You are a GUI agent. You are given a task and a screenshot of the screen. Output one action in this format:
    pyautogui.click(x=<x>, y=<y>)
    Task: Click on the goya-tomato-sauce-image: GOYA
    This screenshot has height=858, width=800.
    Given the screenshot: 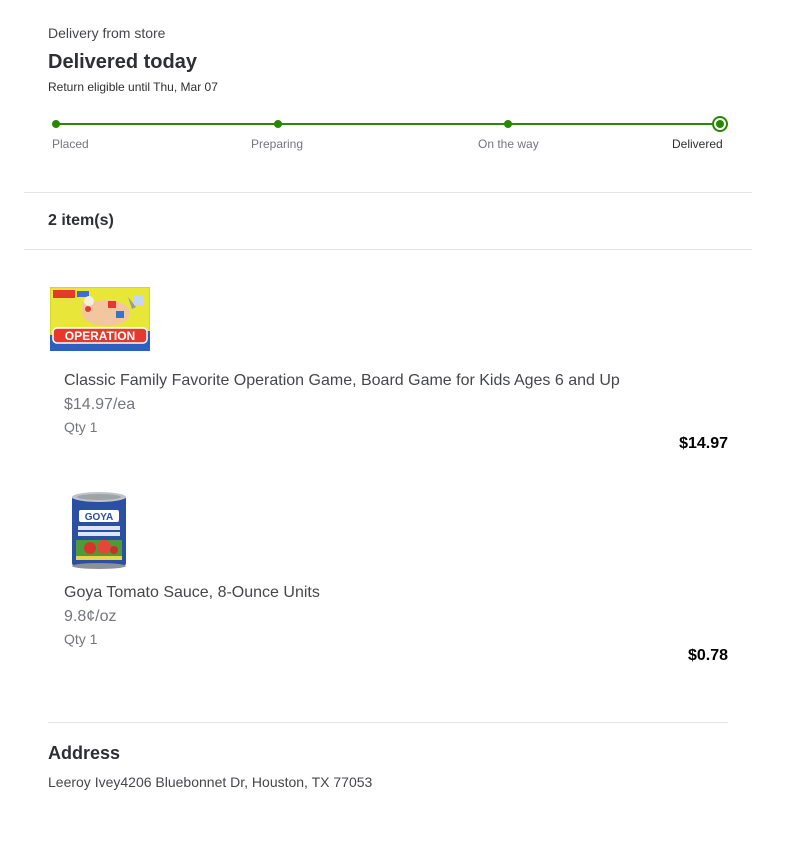 What is the action you would take?
    pyautogui.click(x=99, y=530)
    